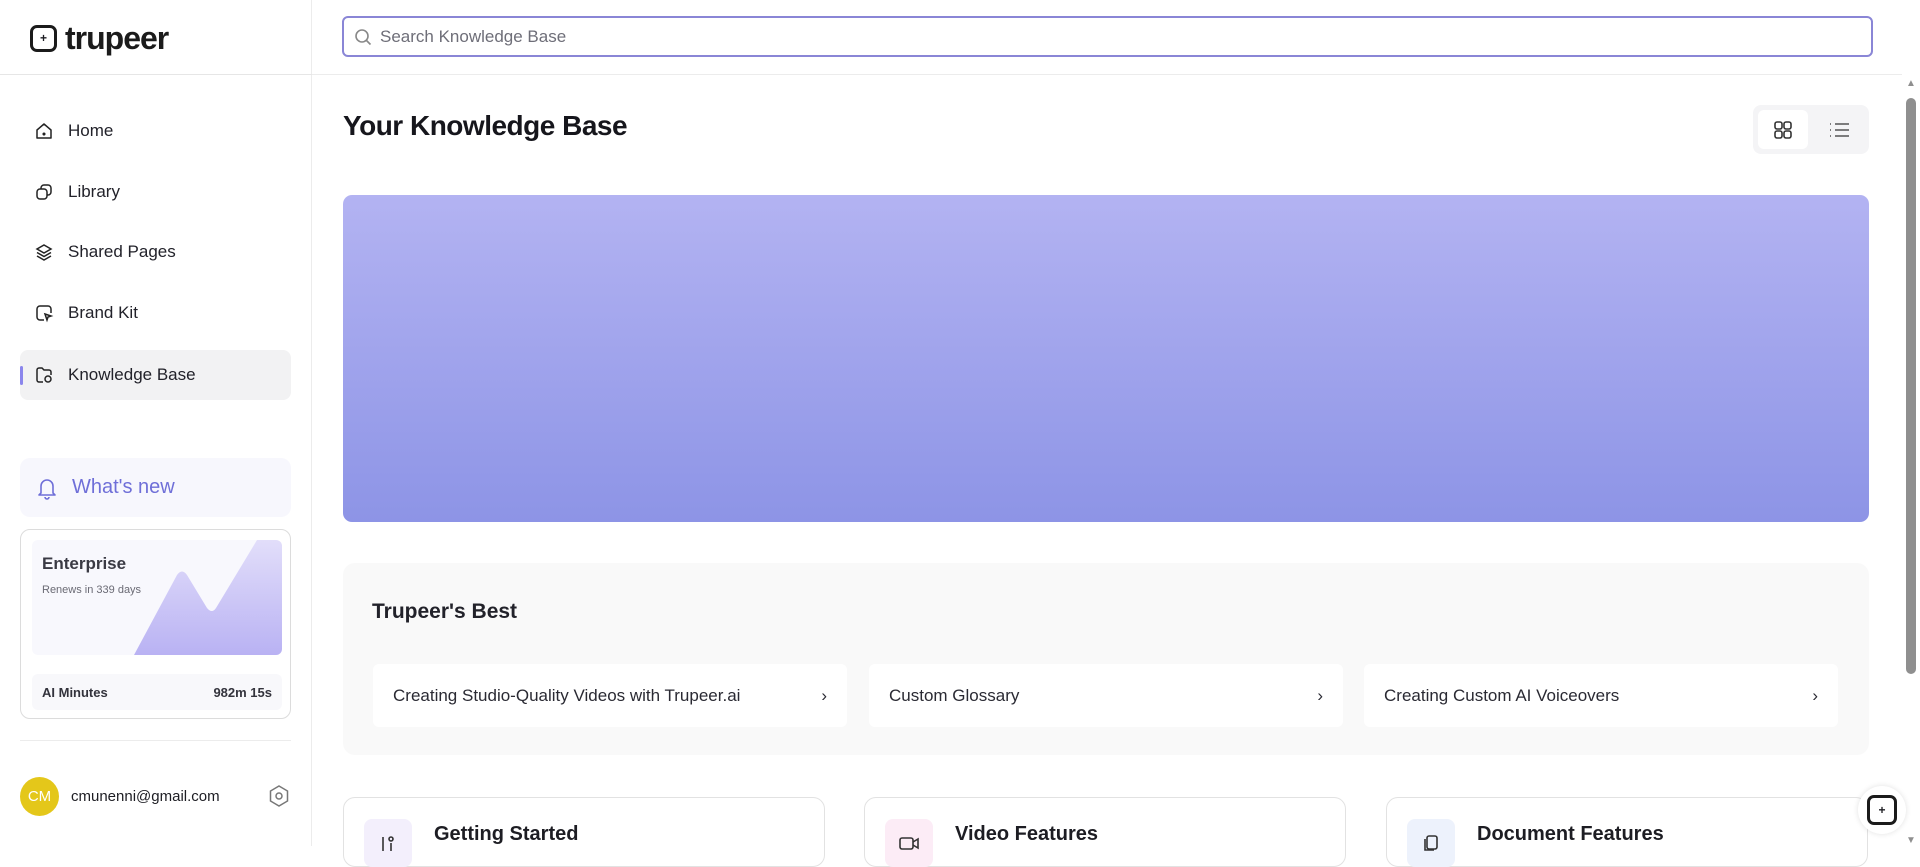 The height and width of the screenshot is (867, 1920). I want to click on logo: + trupeer, so click(99, 37).